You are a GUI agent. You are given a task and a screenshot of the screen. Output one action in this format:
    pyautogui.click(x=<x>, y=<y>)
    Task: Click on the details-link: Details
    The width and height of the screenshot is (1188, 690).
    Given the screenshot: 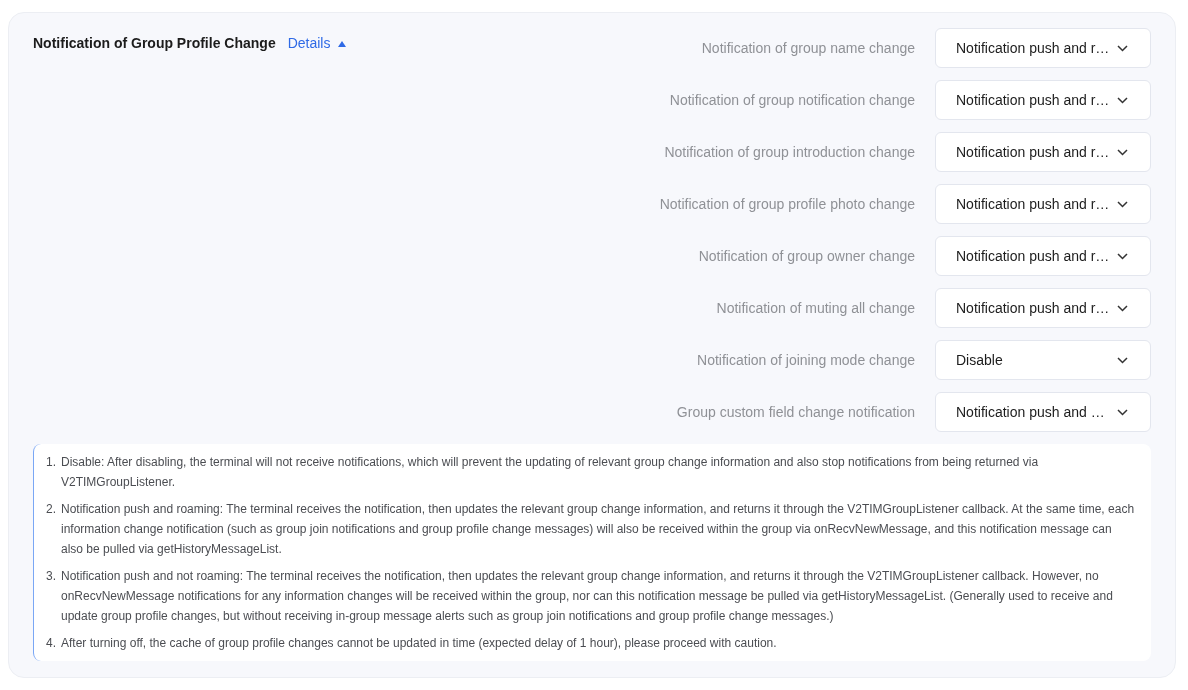 What is the action you would take?
    pyautogui.click(x=317, y=43)
    